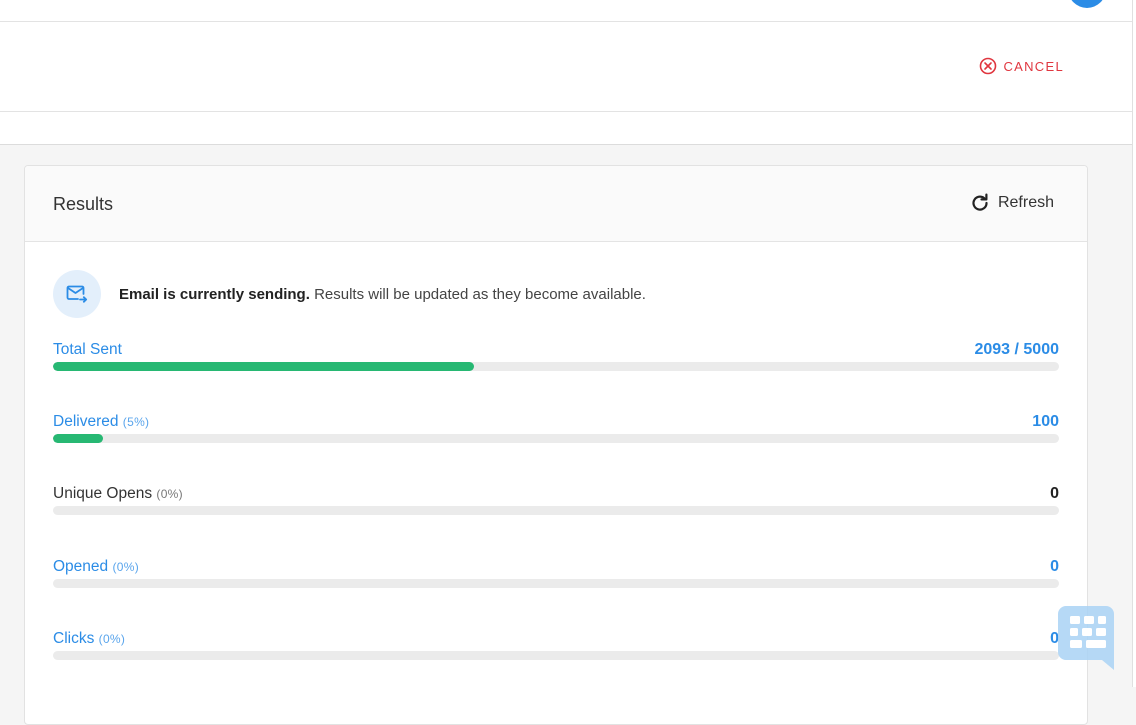 This screenshot has width=1136, height=725. Describe the element at coordinates (556, 502) in the screenshot. I see `metric-unique-opens: Unique Opens (0%) 0` at that location.